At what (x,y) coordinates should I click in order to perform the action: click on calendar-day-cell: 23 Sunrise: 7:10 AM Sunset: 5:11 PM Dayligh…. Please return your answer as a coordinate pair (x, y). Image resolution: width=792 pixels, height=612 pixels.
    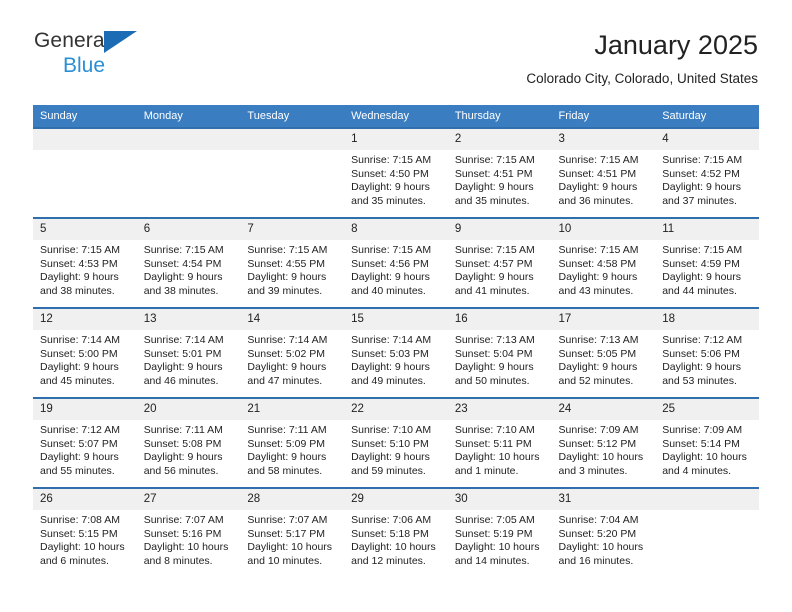
    Looking at the image, I should click on (499, 442).